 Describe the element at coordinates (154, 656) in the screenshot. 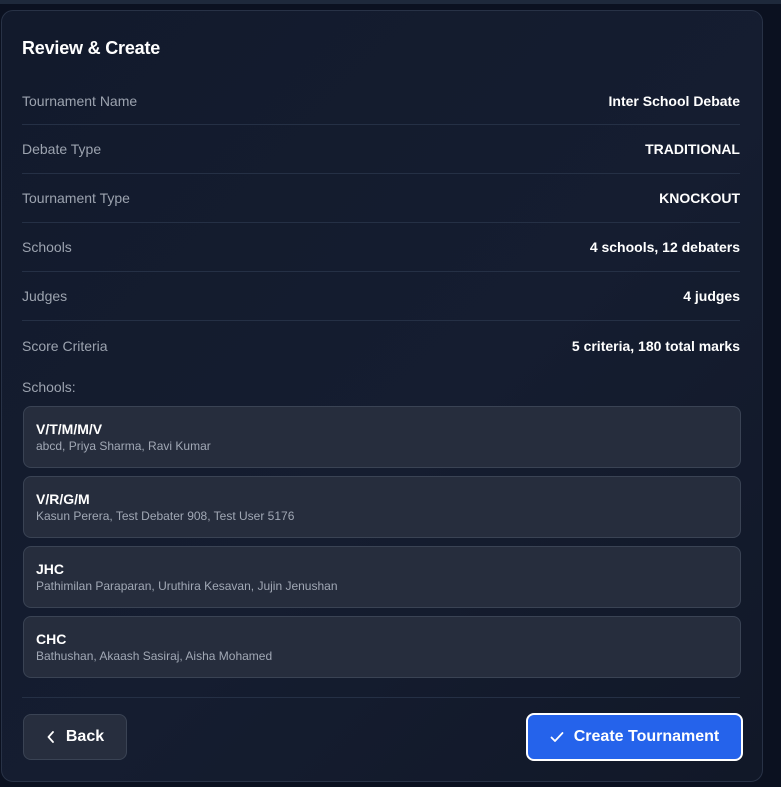

I see `school-members: Bathushan, Akaash Sasiraj, Aisha Mohamed` at that location.